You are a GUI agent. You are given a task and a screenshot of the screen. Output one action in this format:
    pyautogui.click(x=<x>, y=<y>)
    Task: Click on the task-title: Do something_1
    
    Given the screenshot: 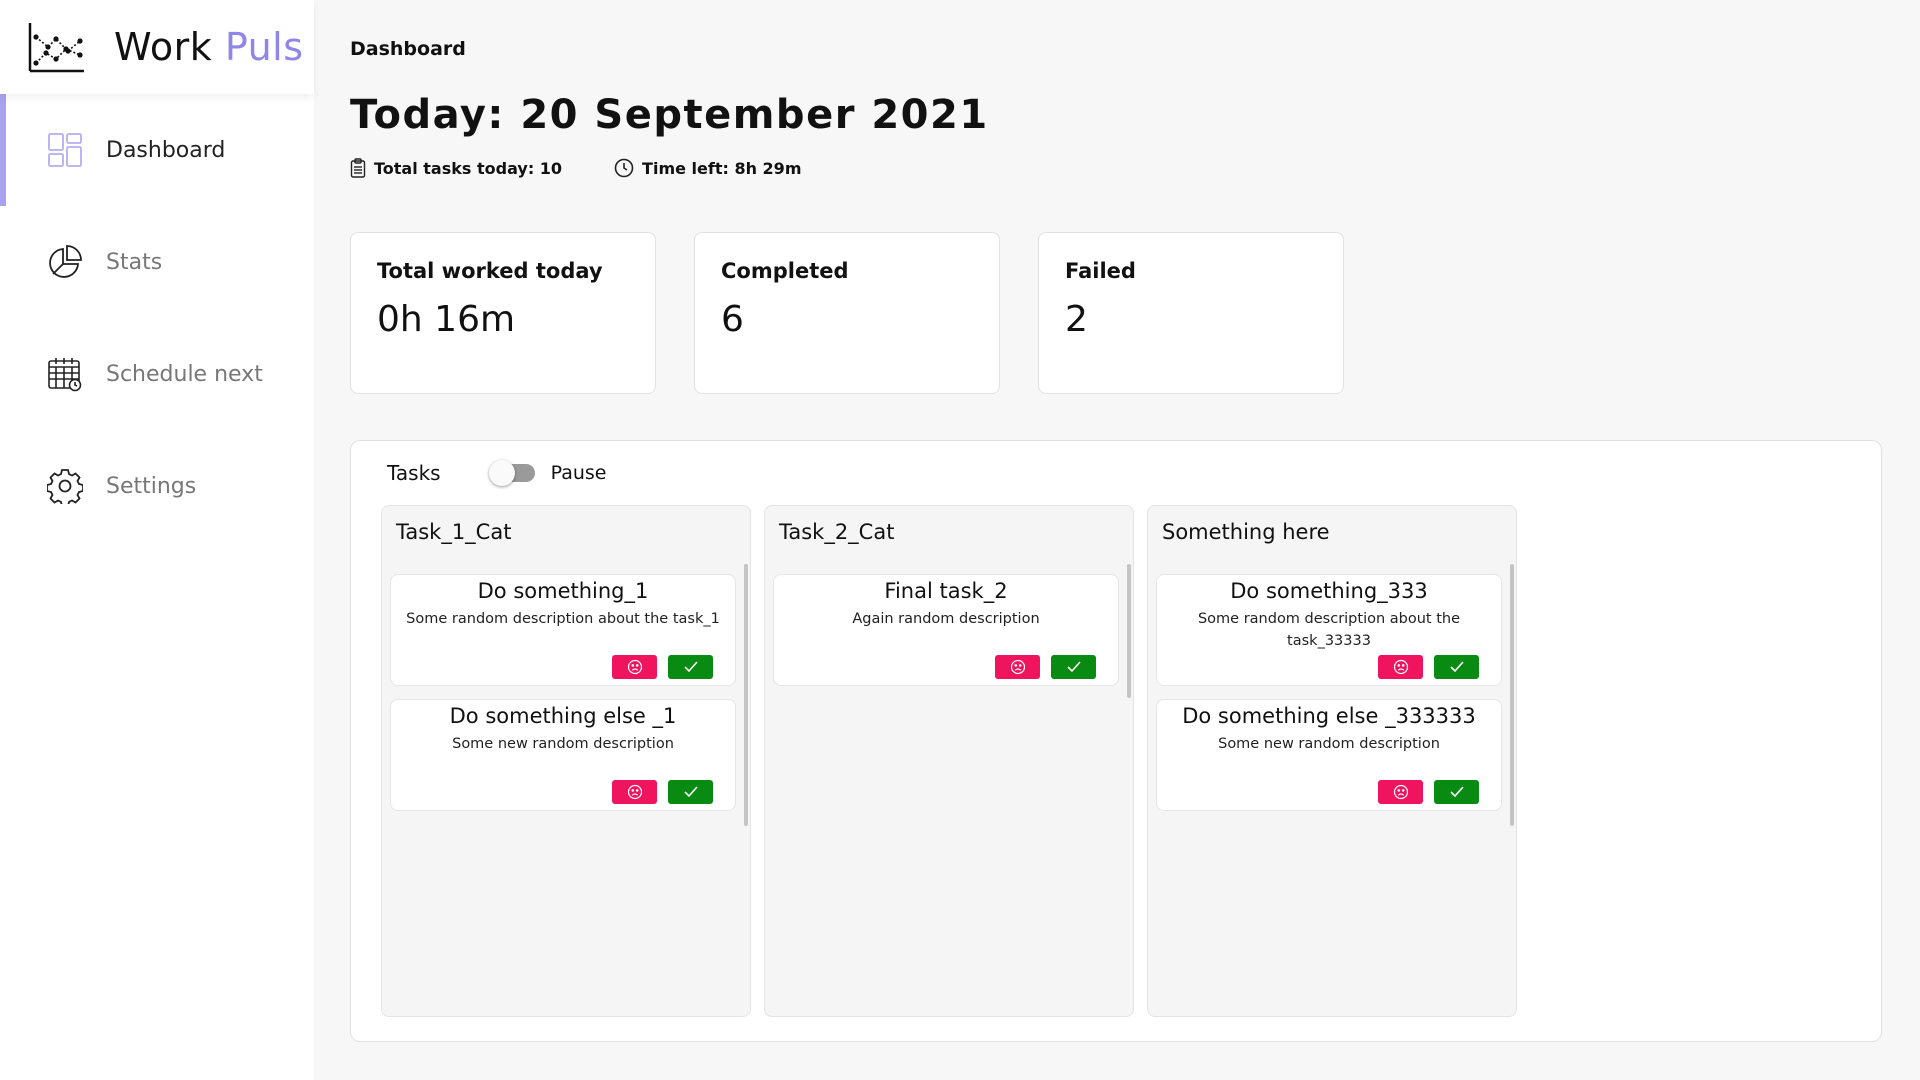 What is the action you would take?
    pyautogui.click(x=563, y=591)
    